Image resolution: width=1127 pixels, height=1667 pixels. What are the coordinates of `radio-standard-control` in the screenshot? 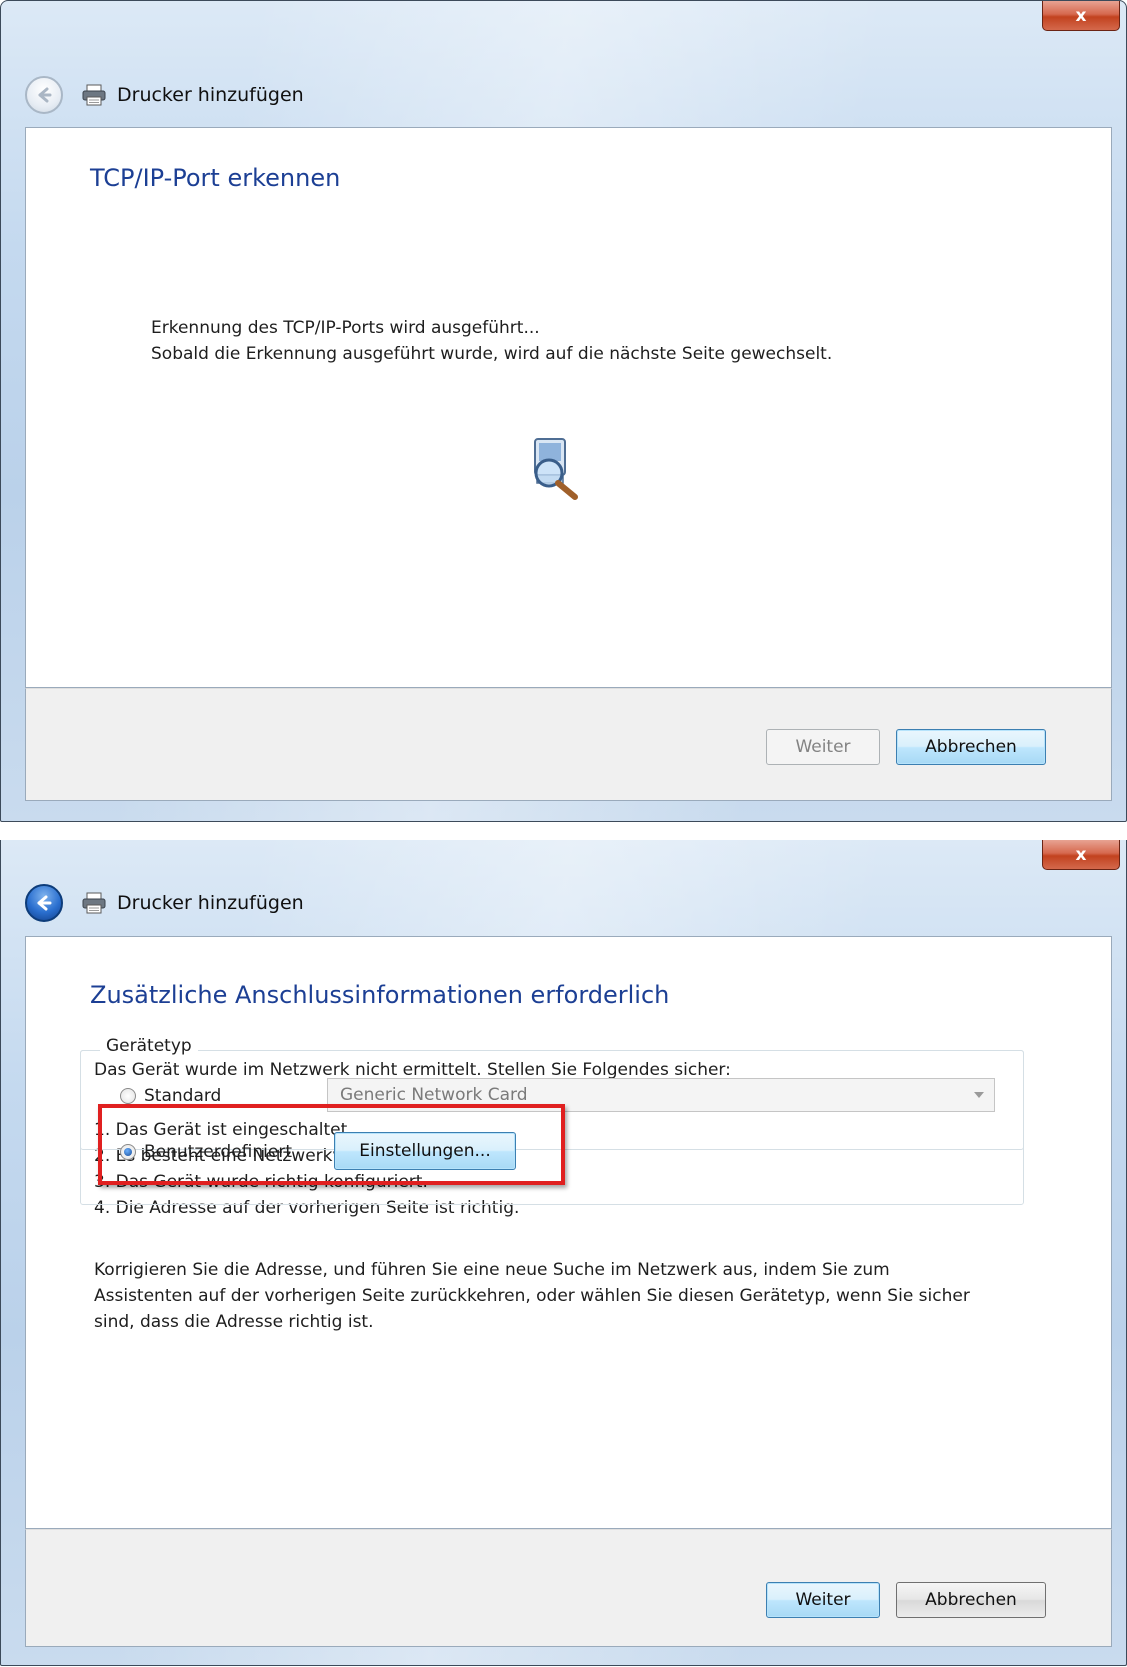 It's located at (128, 1096).